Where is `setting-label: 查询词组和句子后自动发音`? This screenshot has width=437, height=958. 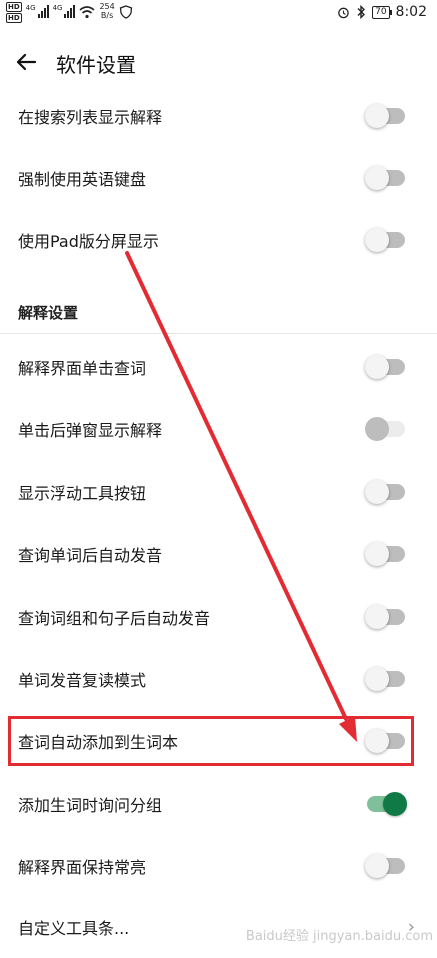
setting-label: 查询词组和句子后自动发音 is located at coordinates (114, 618).